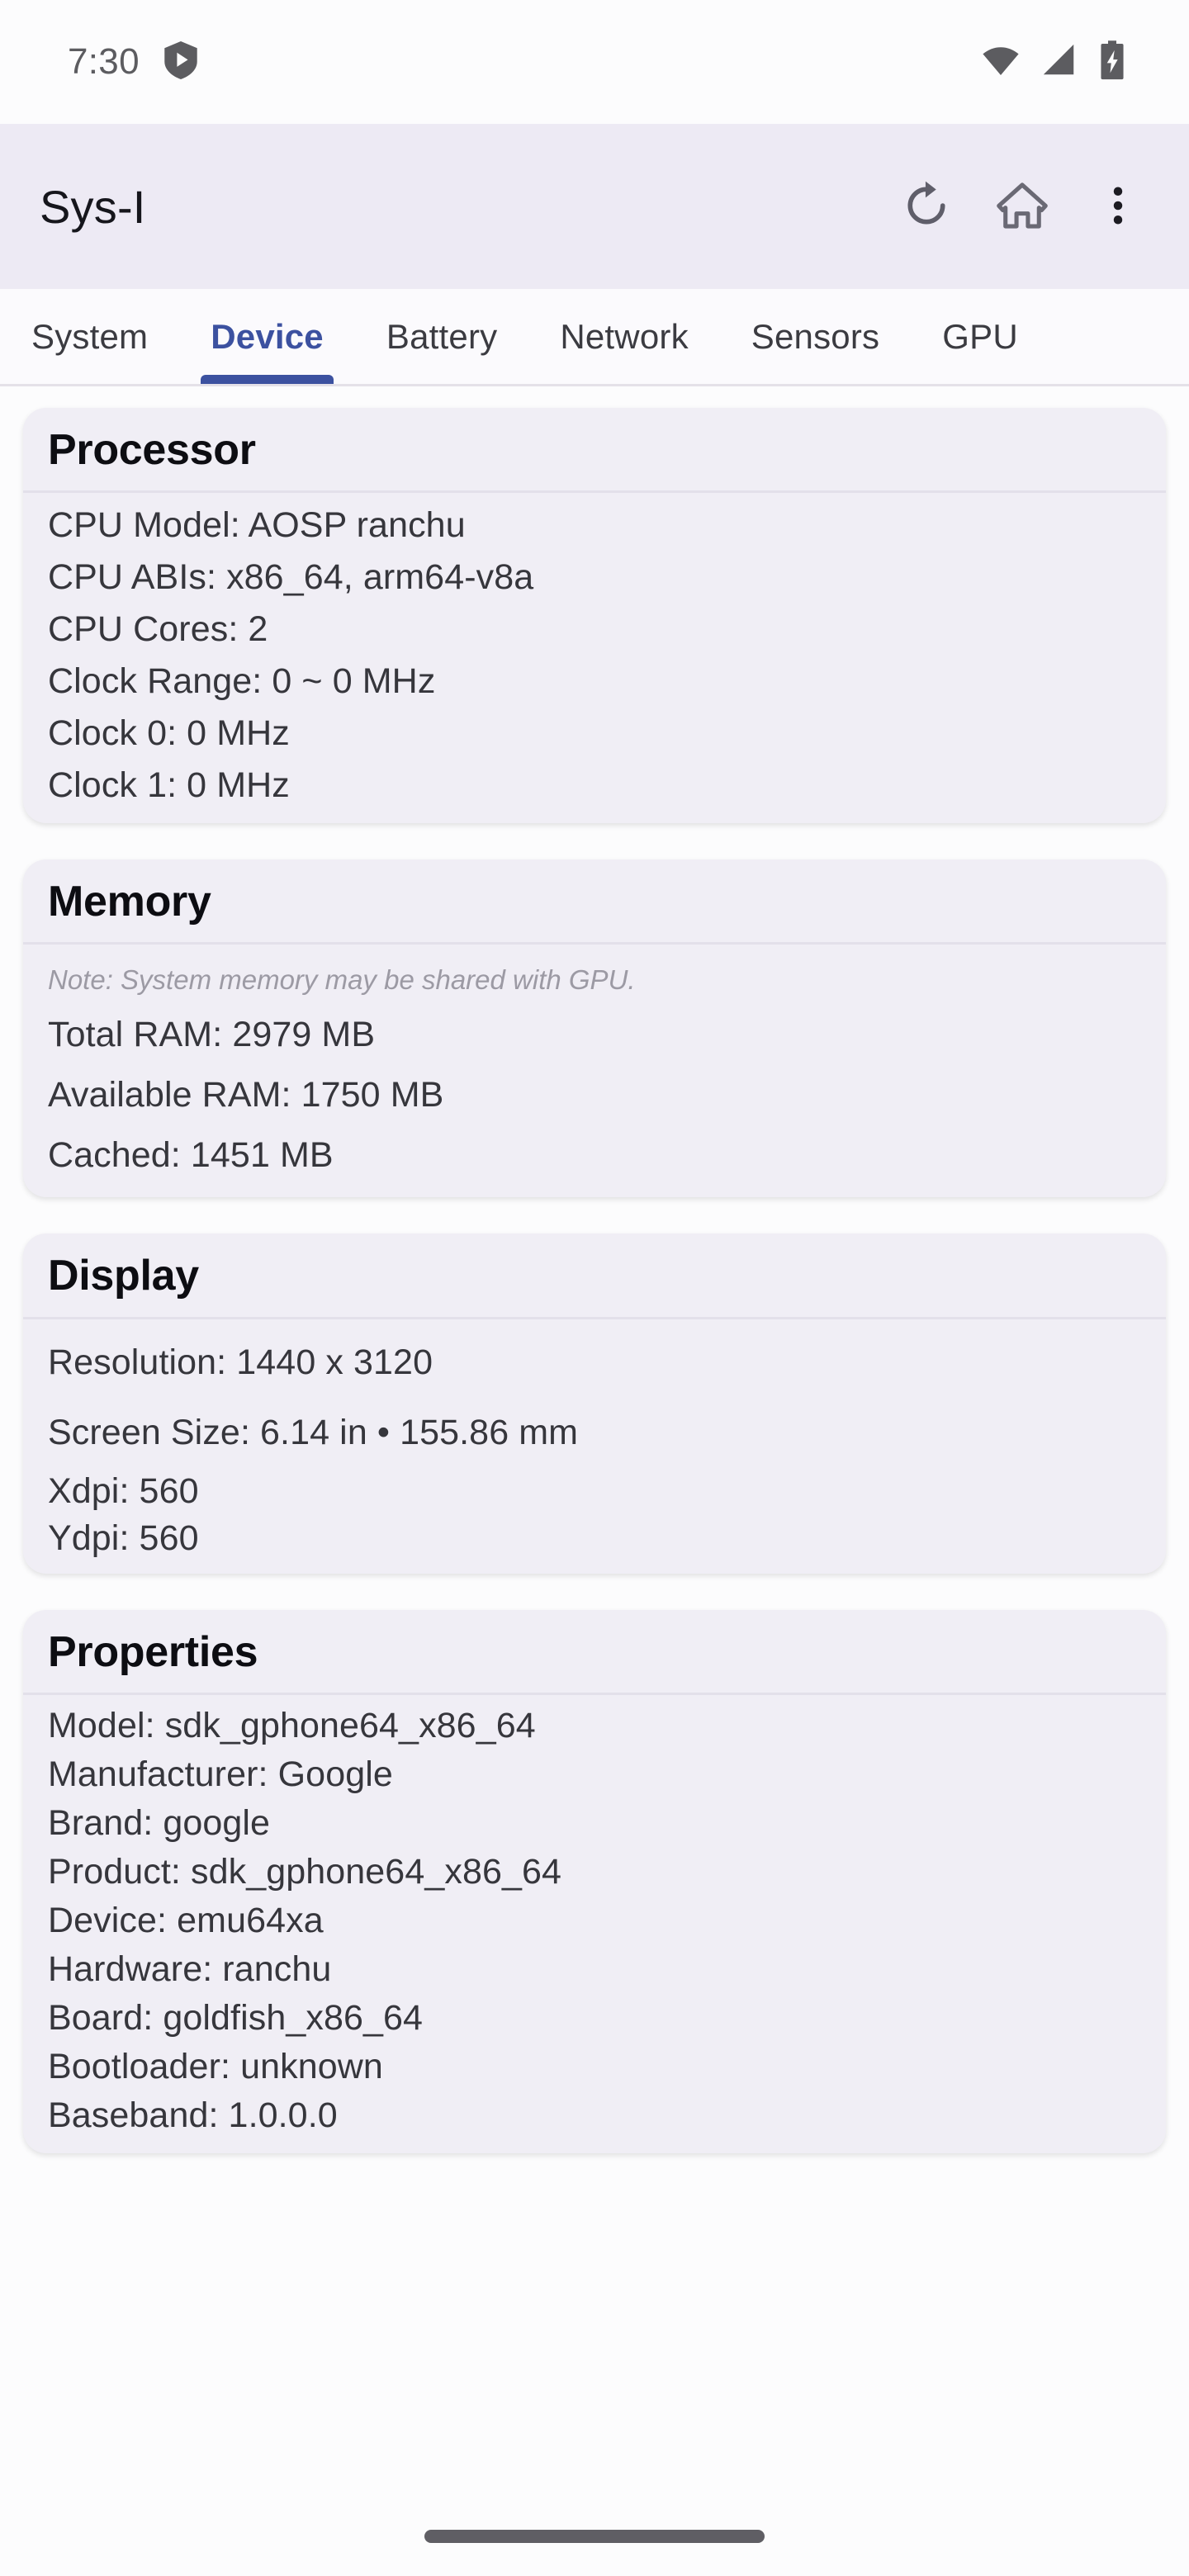  What do you see at coordinates (594, 206) in the screenshot?
I see `app-bar: Sys-I` at bounding box center [594, 206].